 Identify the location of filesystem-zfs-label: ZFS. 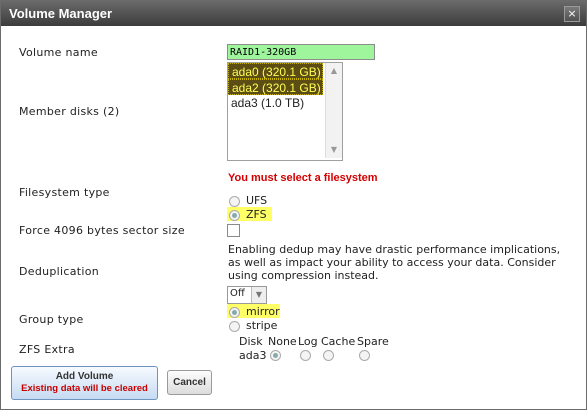
(256, 214).